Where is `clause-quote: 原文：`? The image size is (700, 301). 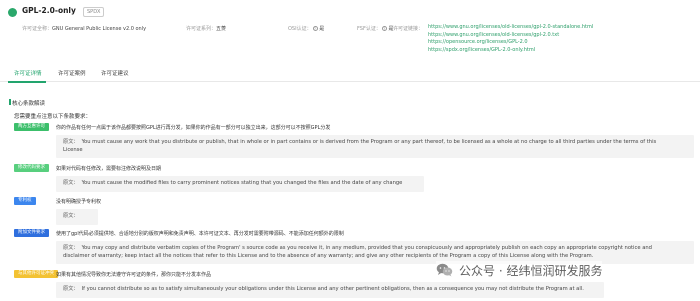 clause-quote: 原文： is located at coordinates (77, 217).